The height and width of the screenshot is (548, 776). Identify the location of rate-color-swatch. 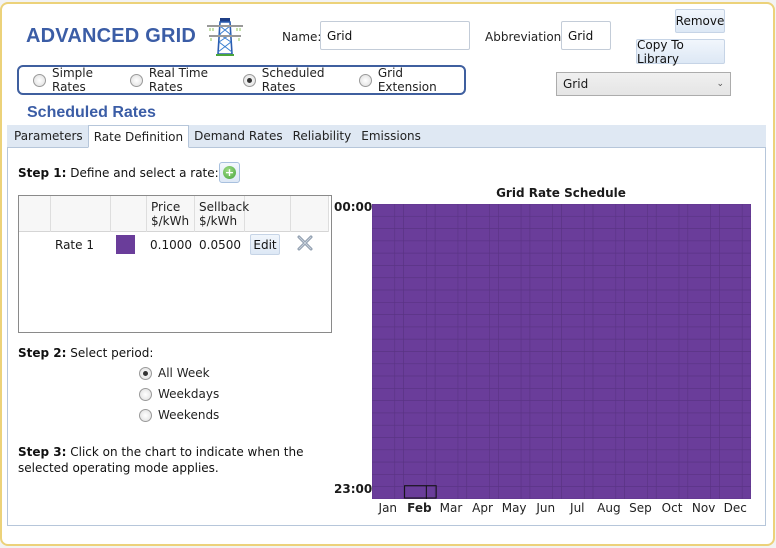
(125, 244).